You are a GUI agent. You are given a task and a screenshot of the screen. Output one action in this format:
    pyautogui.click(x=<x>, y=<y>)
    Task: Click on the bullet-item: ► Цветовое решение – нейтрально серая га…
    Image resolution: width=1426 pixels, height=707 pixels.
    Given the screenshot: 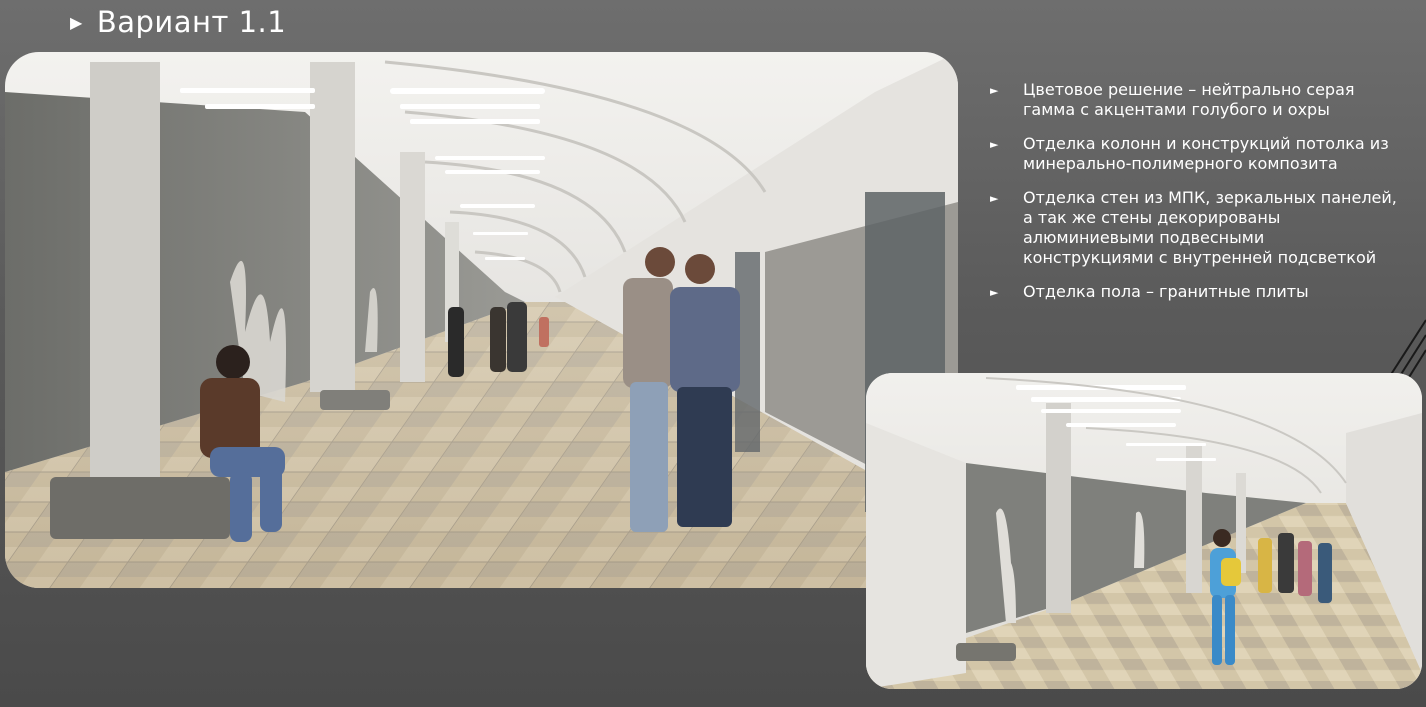 What is the action you would take?
    pyautogui.click(x=1208, y=100)
    